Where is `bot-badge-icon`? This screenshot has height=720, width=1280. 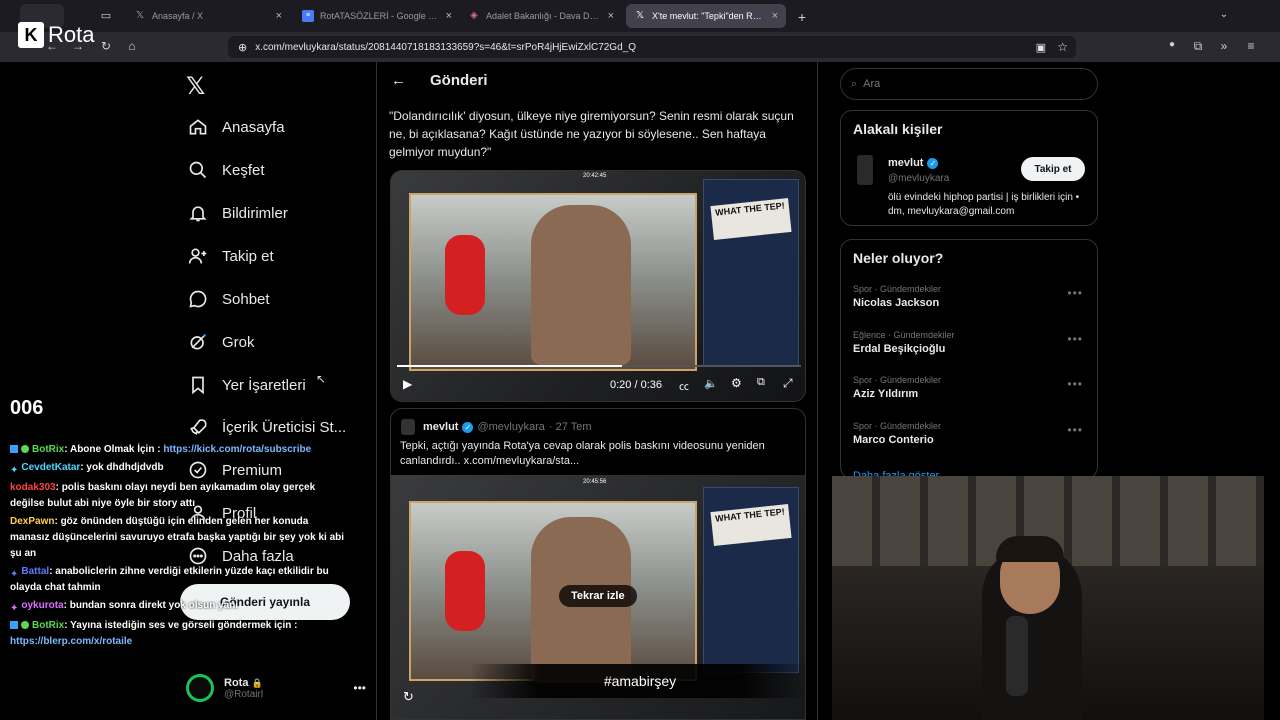 bot-badge-icon is located at coordinates (14, 625).